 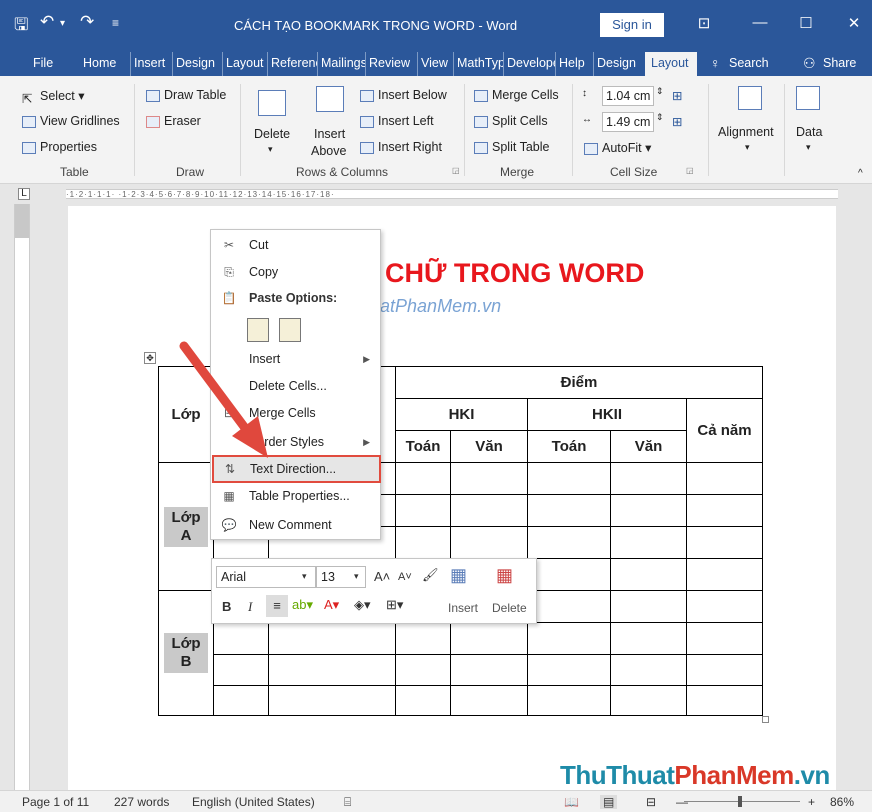 What do you see at coordinates (405, 577) in the screenshot?
I see `shrink-font-icon: A˅` at bounding box center [405, 577].